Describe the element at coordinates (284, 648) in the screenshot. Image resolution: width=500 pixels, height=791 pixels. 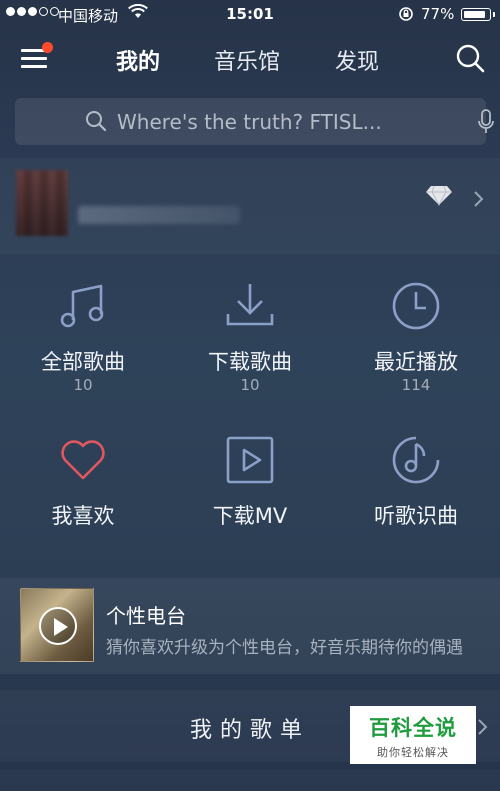
I see `radio-description: 猜你喜欢升级为个性电台，好音乐期待你的偶遇` at that location.